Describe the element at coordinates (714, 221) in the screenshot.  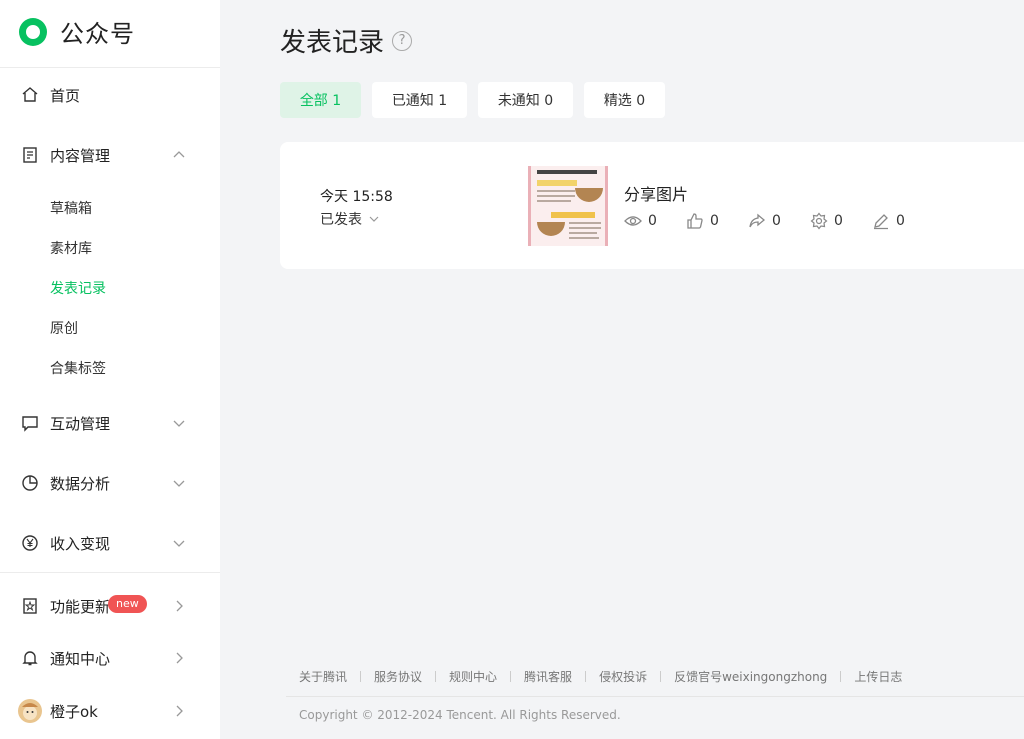
I see `likes-count: 0` at that location.